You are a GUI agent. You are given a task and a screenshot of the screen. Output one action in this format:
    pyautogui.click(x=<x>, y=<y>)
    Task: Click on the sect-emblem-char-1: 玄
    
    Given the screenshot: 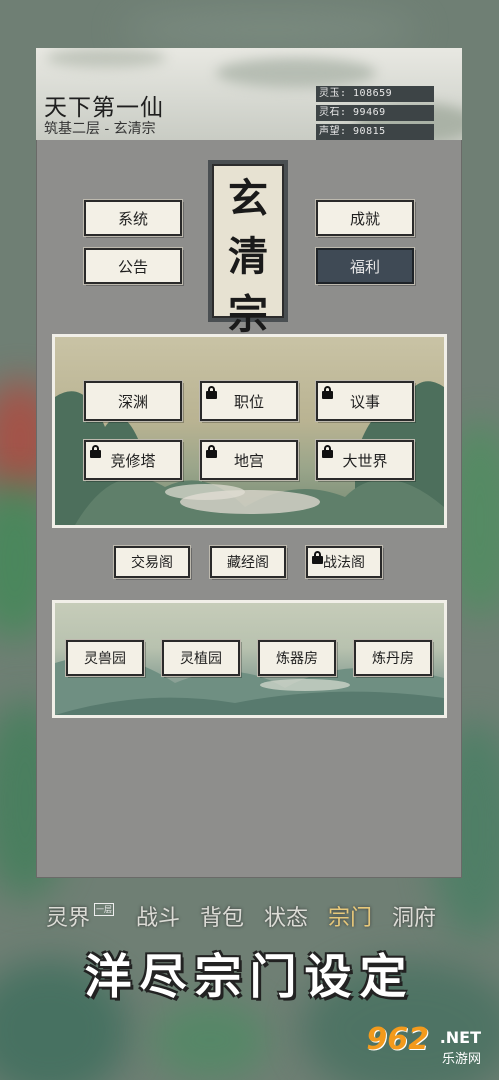 What is the action you would take?
    pyautogui.click(x=248, y=198)
    